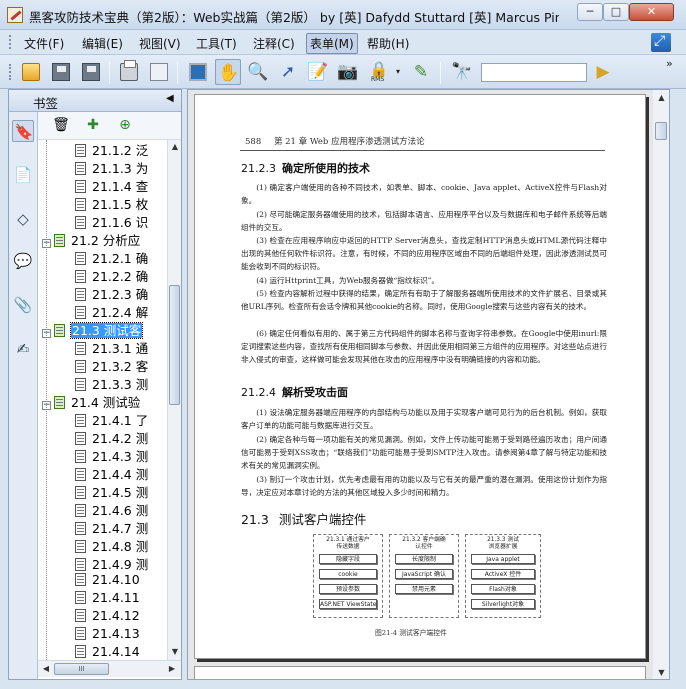  Describe the element at coordinates (534, 72) in the screenshot. I see `find-input` at that location.